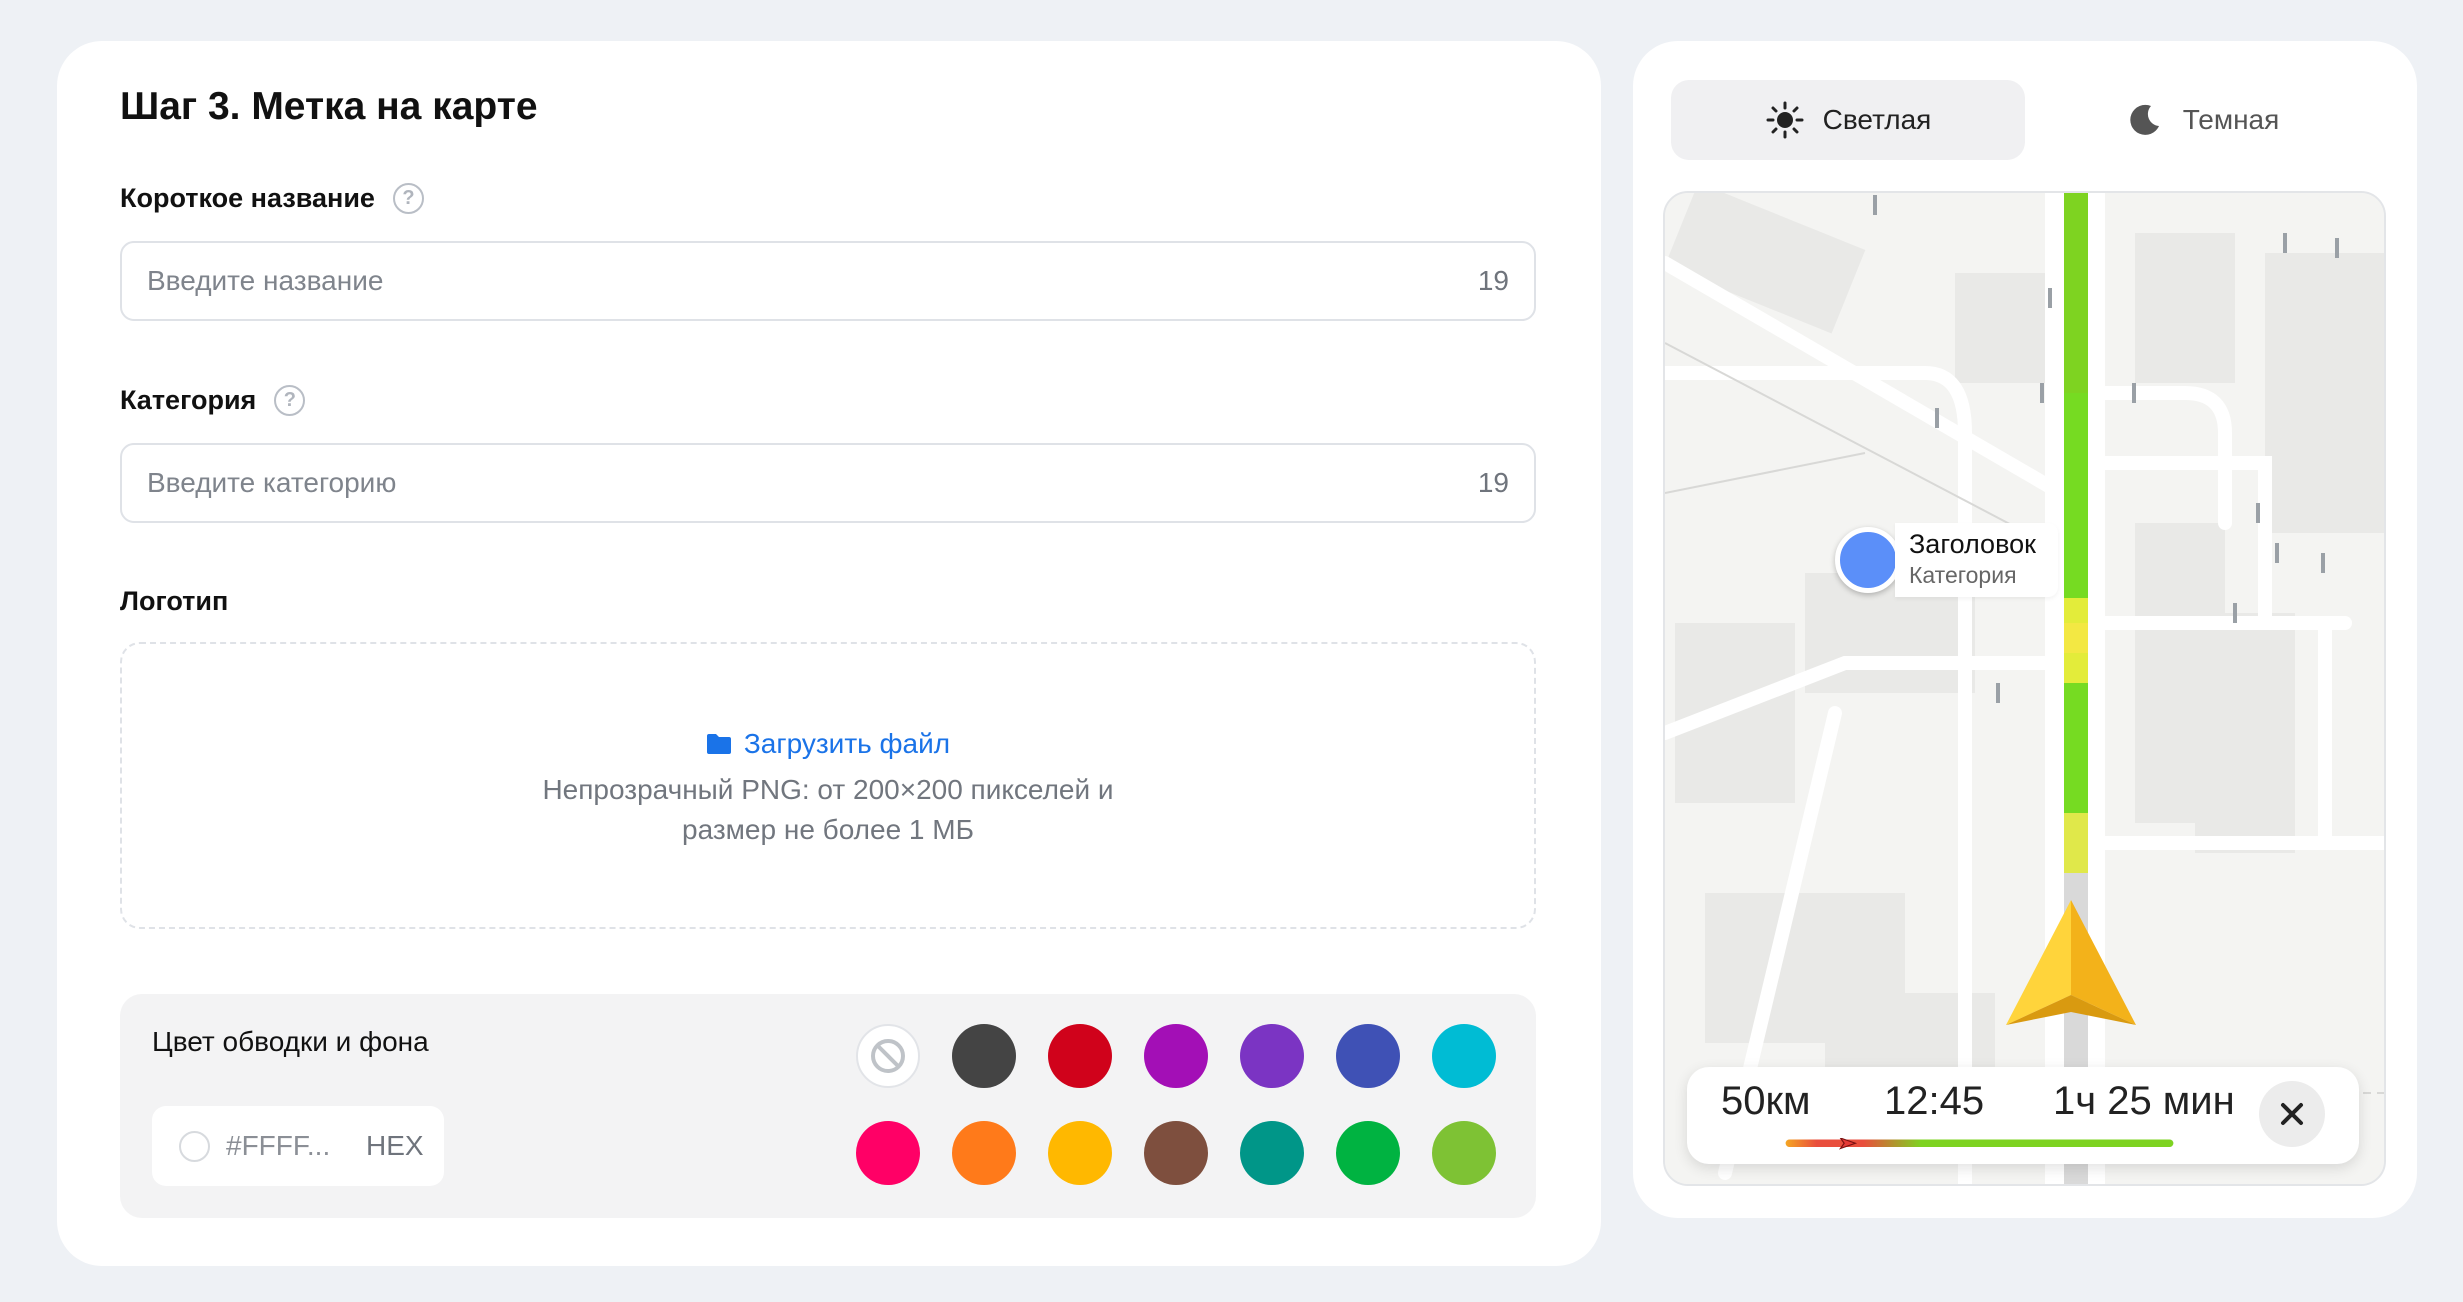 Image resolution: width=2463 pixels, height=1302 pixels. Describe the element at coordinates (1766, 1101) in the screenshot. I see `nav-distance: 50км` at that location.